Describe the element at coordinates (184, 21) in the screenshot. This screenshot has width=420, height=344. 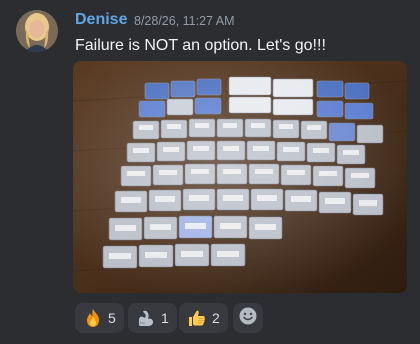
I see `timestamp: 8/28/26, 11:27 AM` at that location.